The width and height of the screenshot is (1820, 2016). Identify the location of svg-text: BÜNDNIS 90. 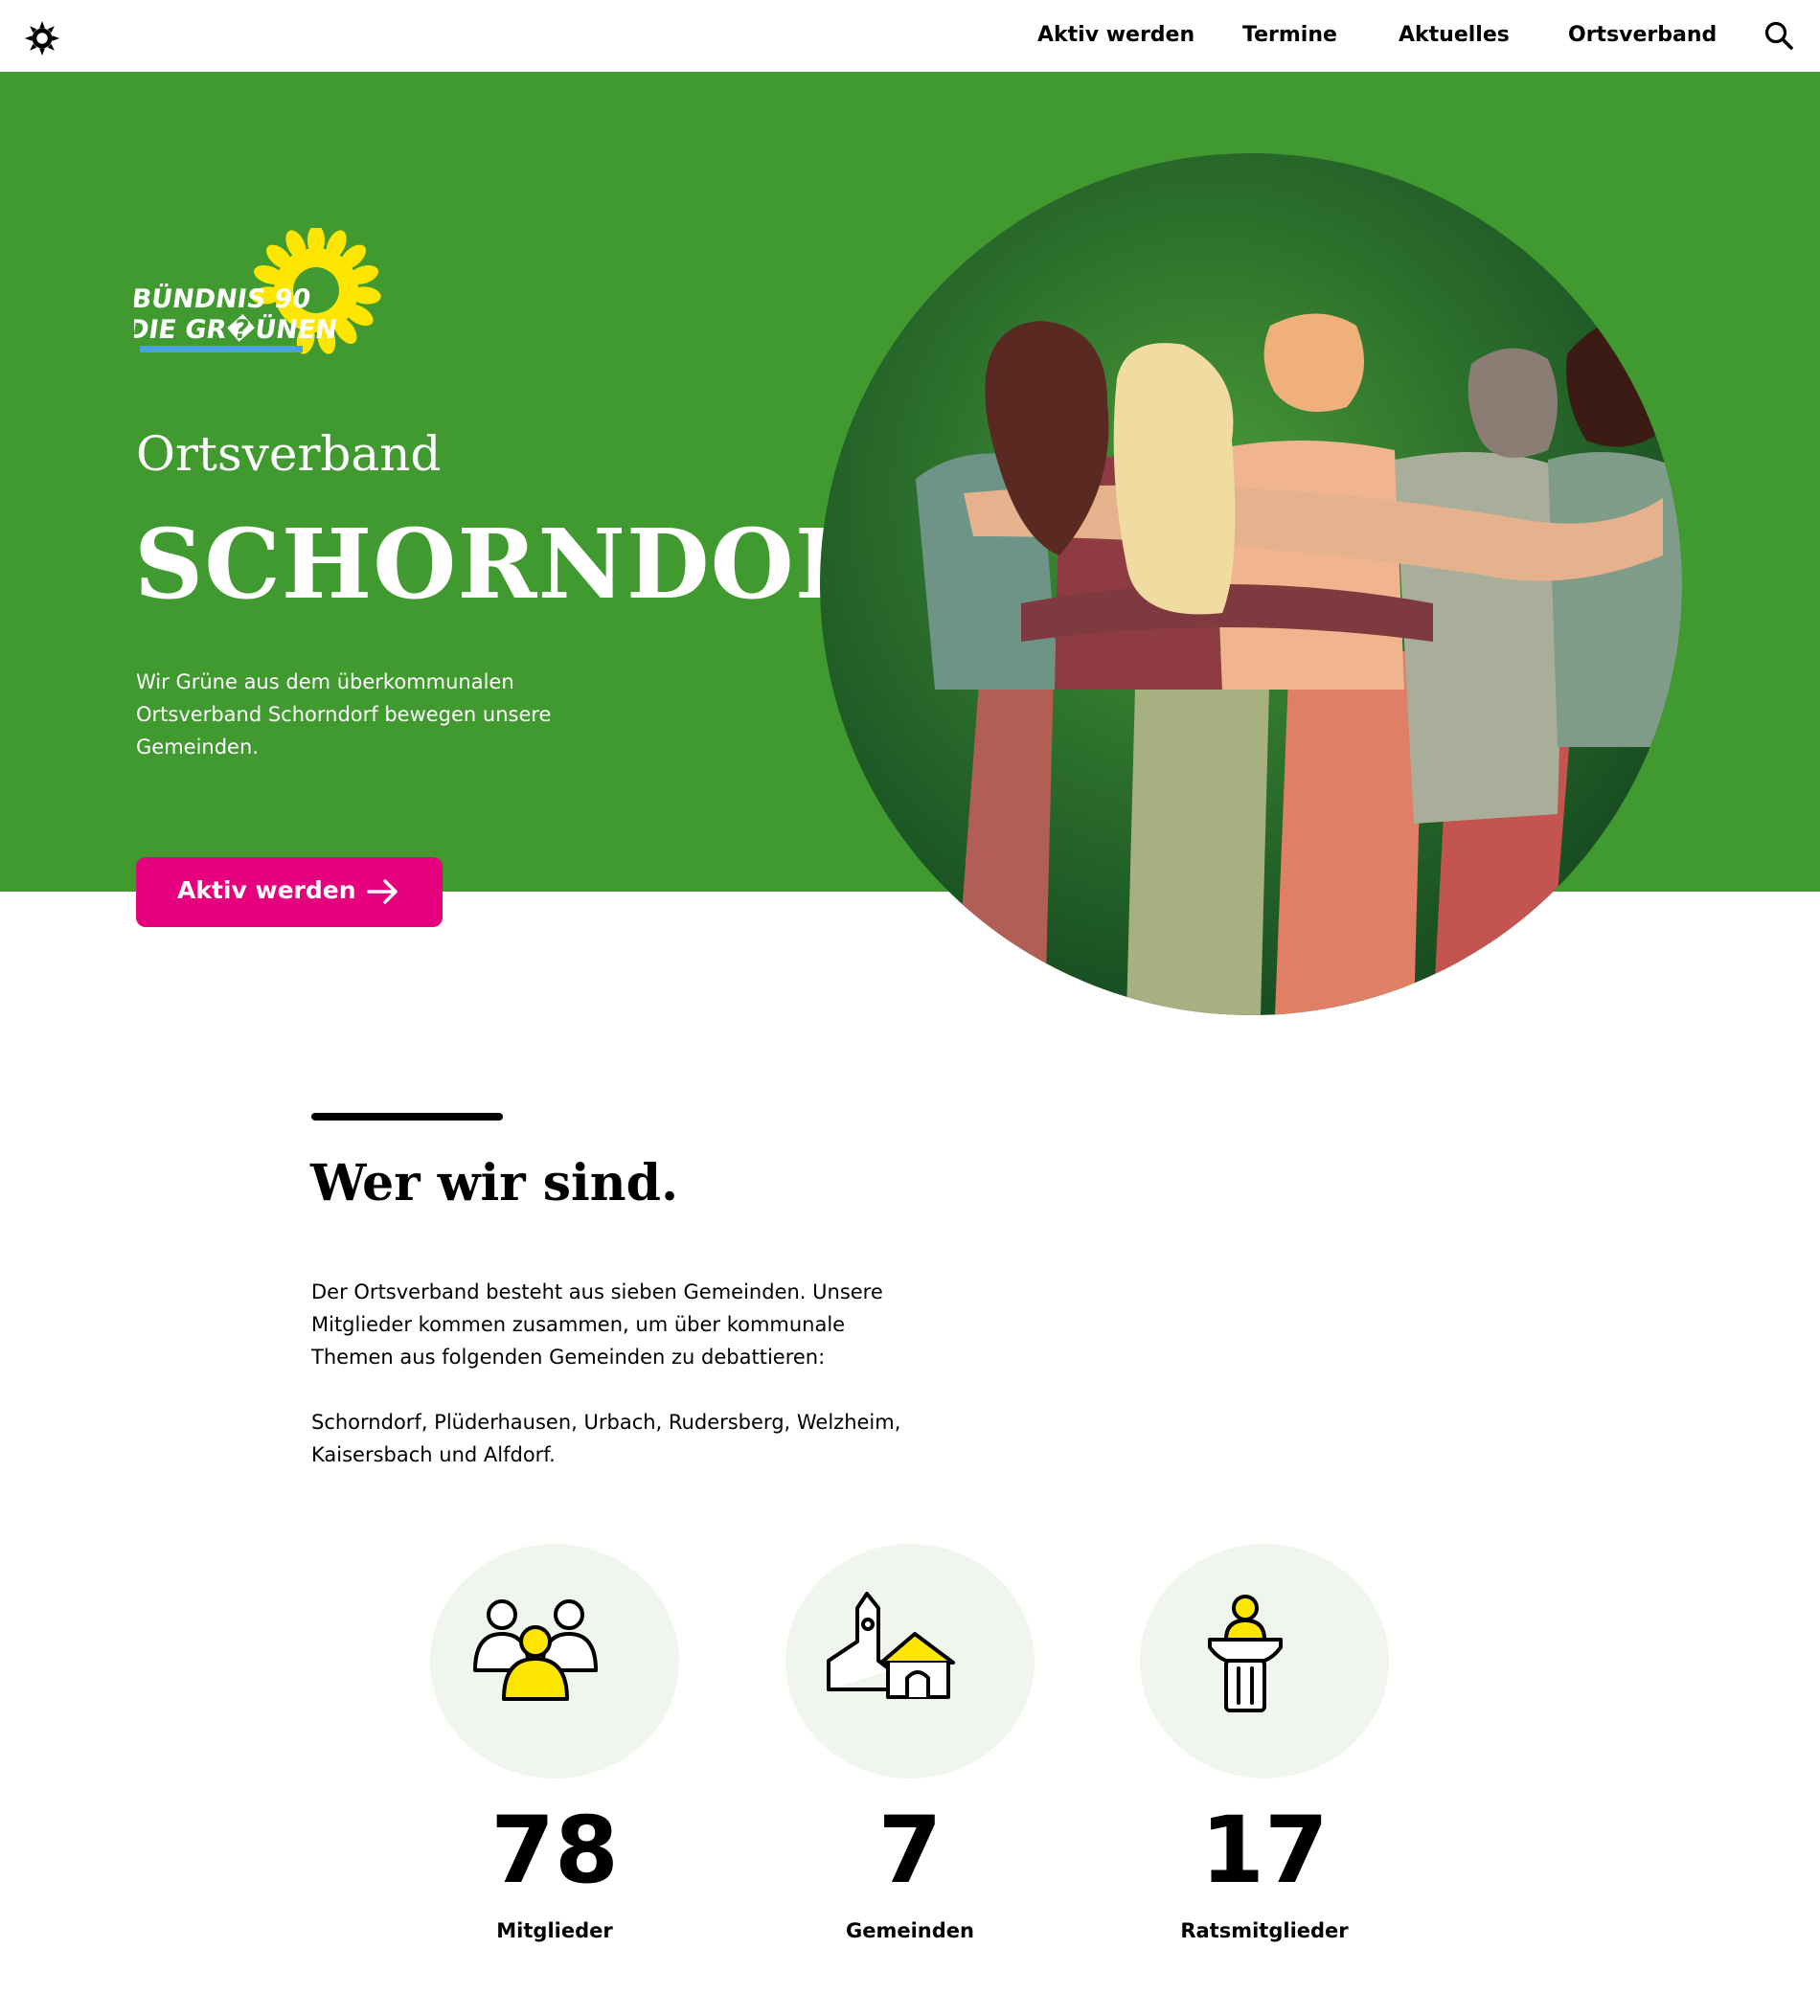
(223, 298).